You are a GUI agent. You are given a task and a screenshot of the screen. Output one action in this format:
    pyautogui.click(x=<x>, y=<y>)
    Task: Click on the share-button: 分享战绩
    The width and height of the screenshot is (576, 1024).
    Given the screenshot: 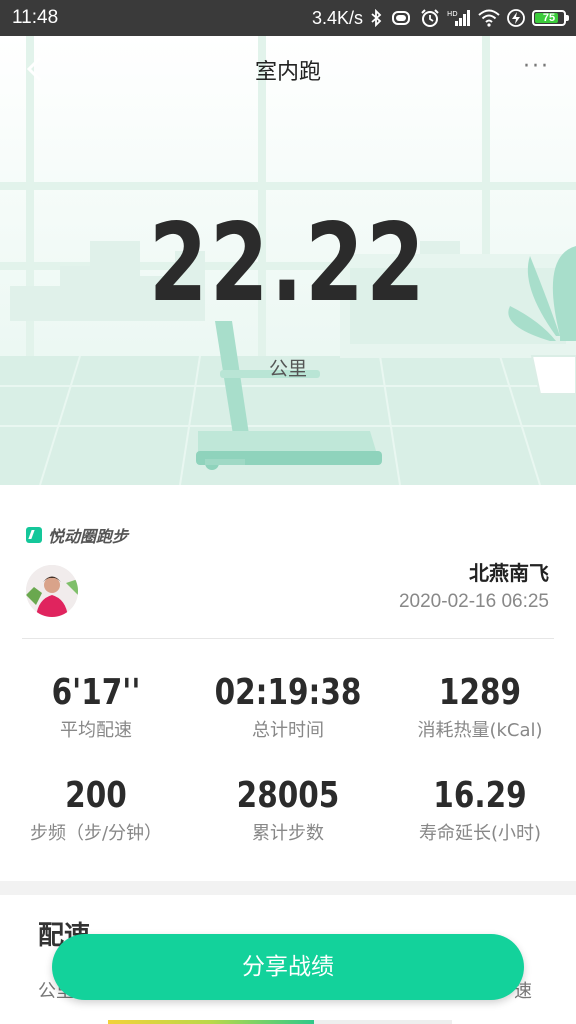 What is the action you would take?
    pyautogui.click(x=288, y=967)
    